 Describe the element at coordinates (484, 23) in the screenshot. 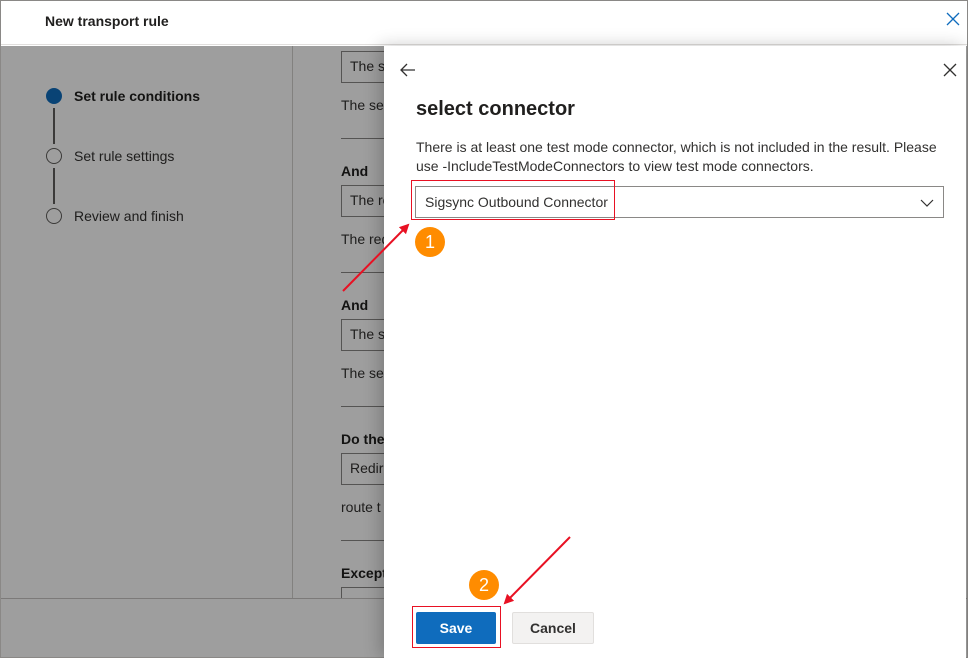

I see `title-bar: New transport rule` at that location.